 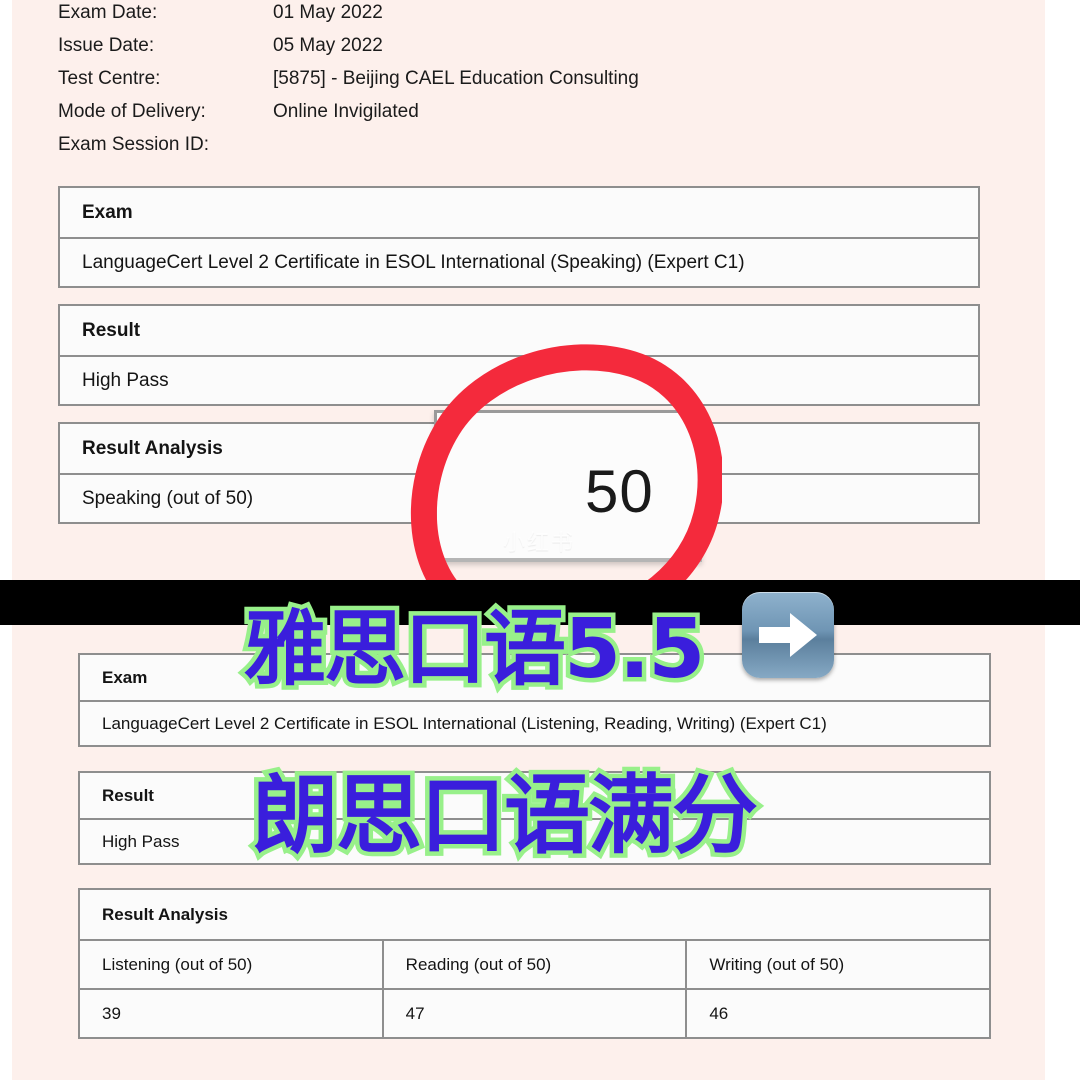 What do you see at coordinates (519, 379) in the screenshot?
I see `table-row: High Pass` at bounding box center [519, 379].